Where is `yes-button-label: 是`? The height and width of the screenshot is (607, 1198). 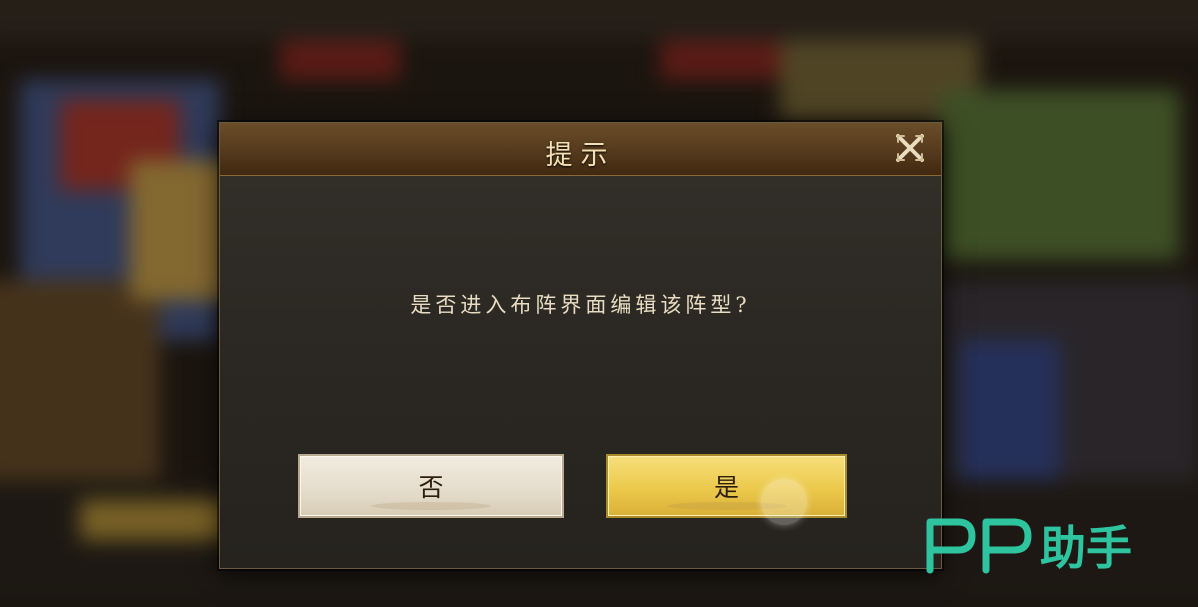
yes-button-label: 是 is located at coordinates (726, 487).